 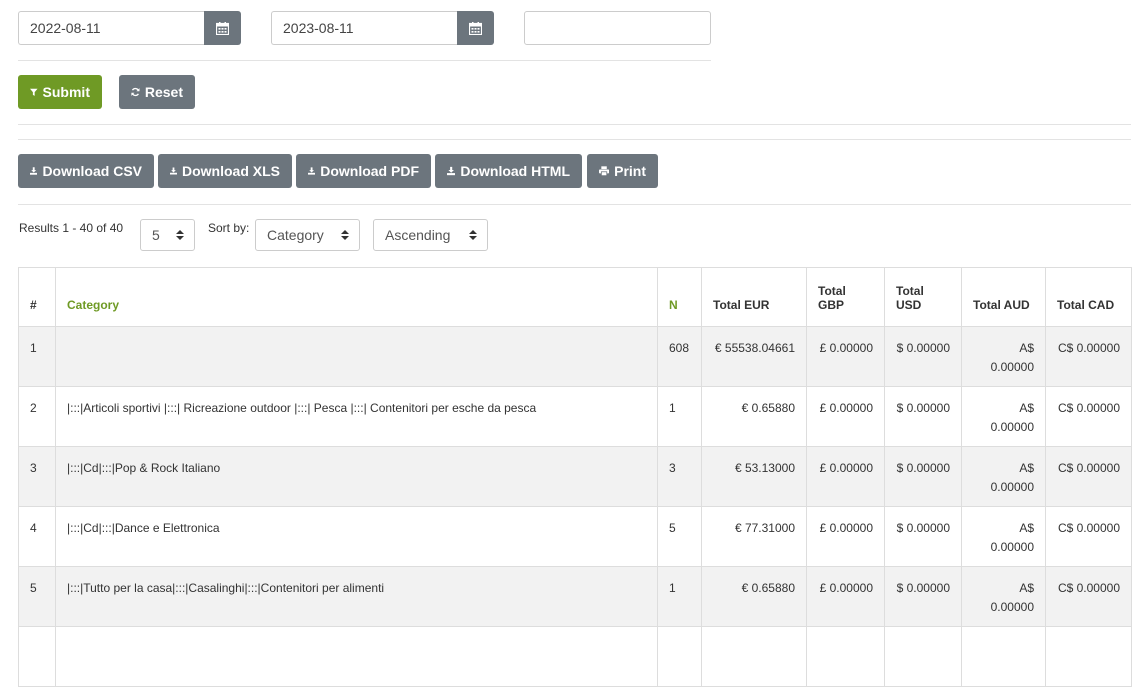 I want to click on cell-n: 5, so click(x=679, y=536).